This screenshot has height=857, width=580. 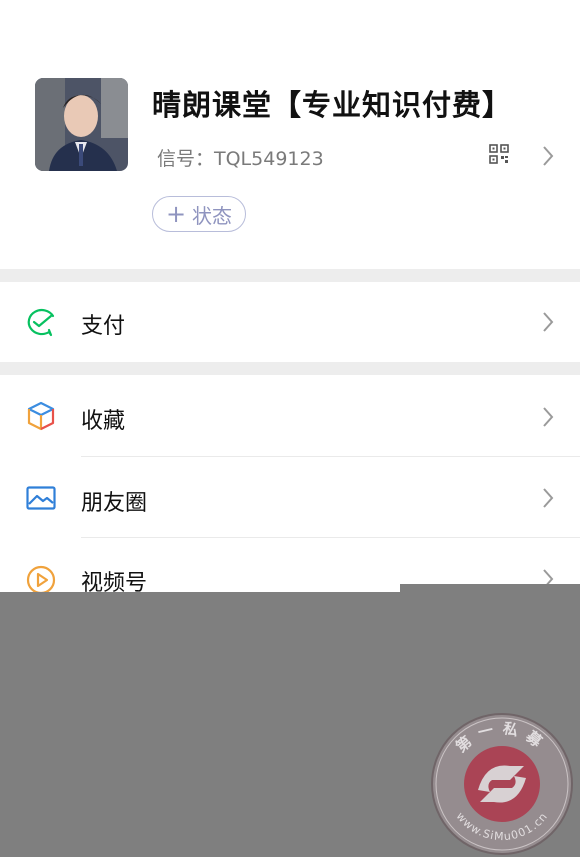 What do you see at coordinates (212, 215) in the screenshot?
I see `status-label: 状态` at bounding box center [212, 215].